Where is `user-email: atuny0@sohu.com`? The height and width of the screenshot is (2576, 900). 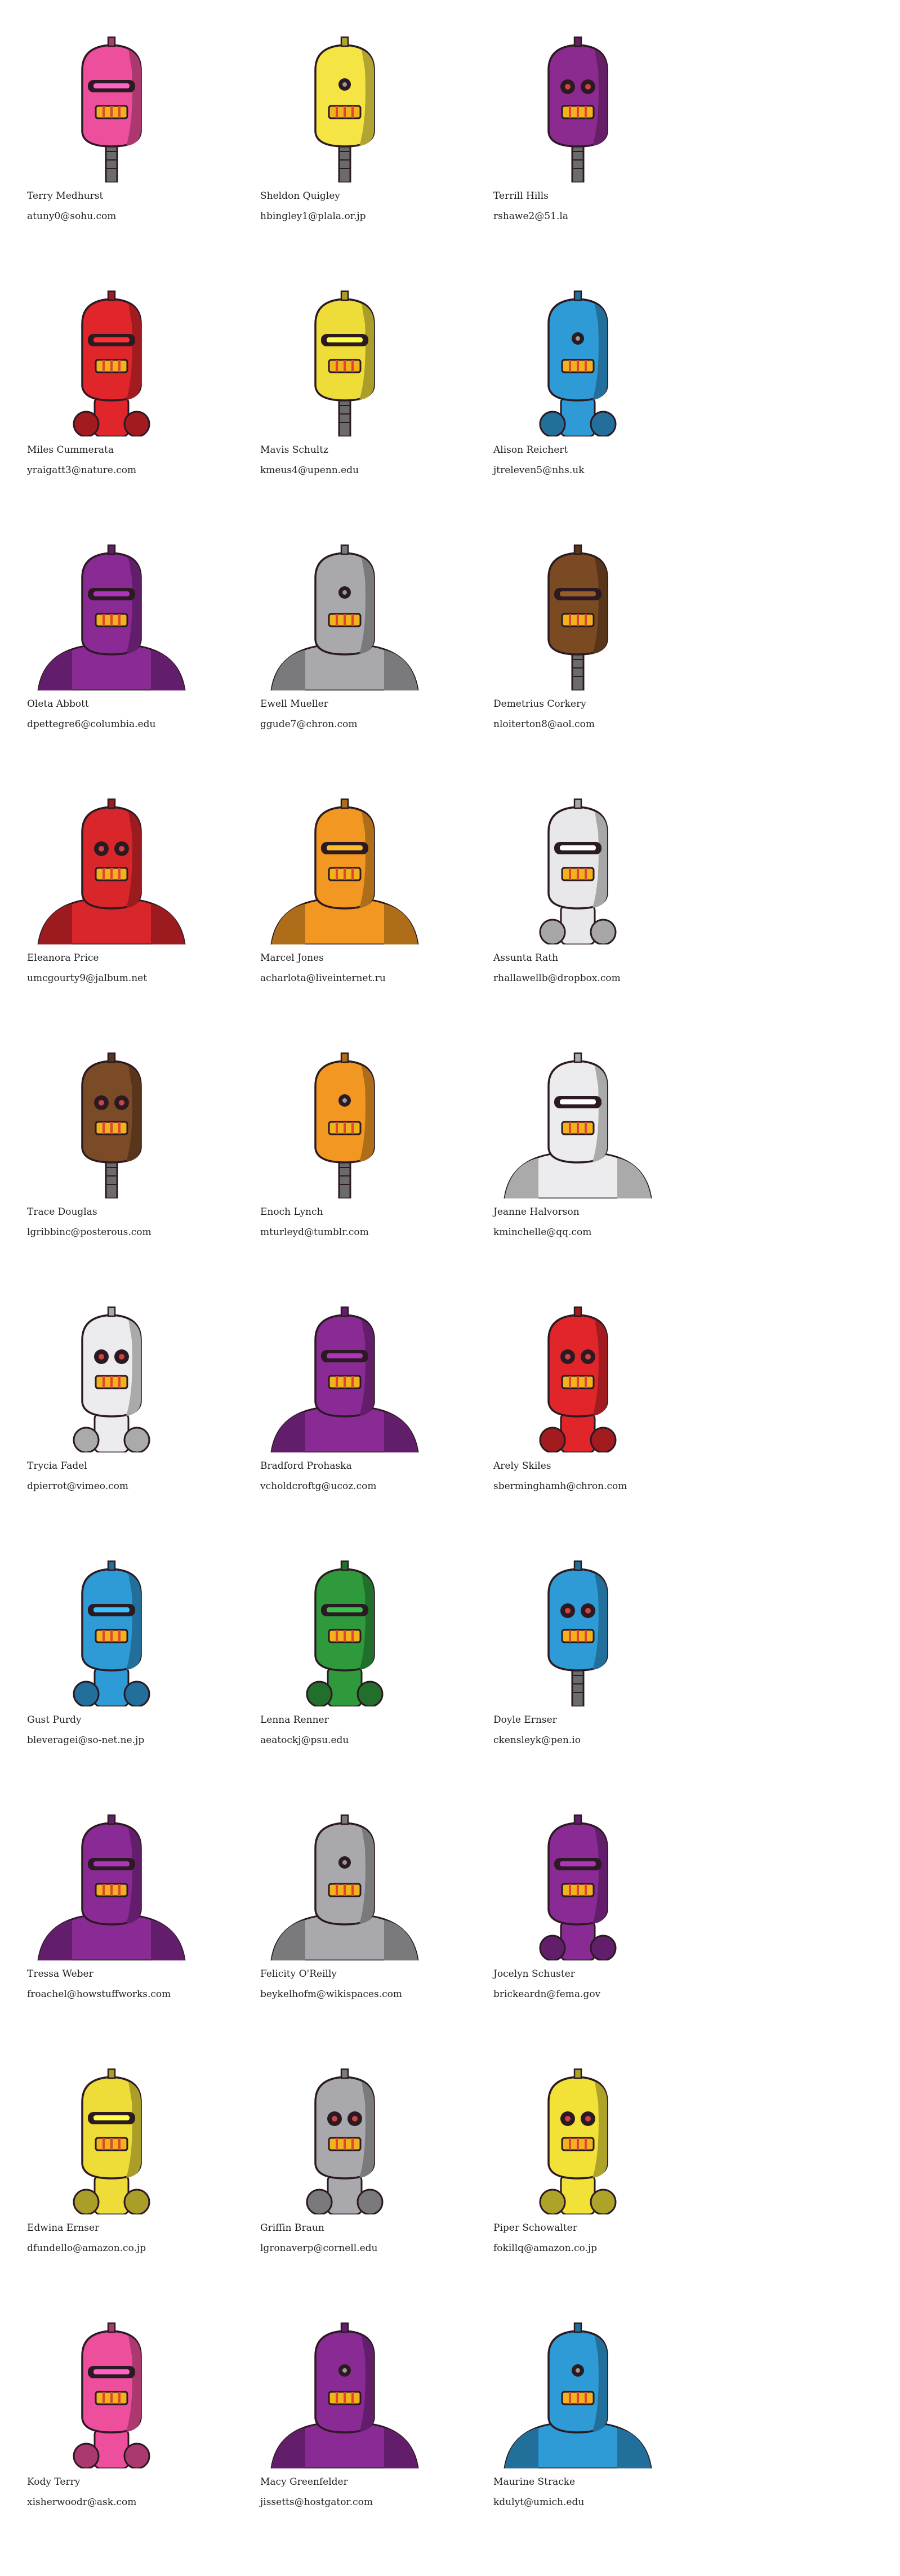 user-email: atuny0@sohu.com is located at coordinates (72, 216).